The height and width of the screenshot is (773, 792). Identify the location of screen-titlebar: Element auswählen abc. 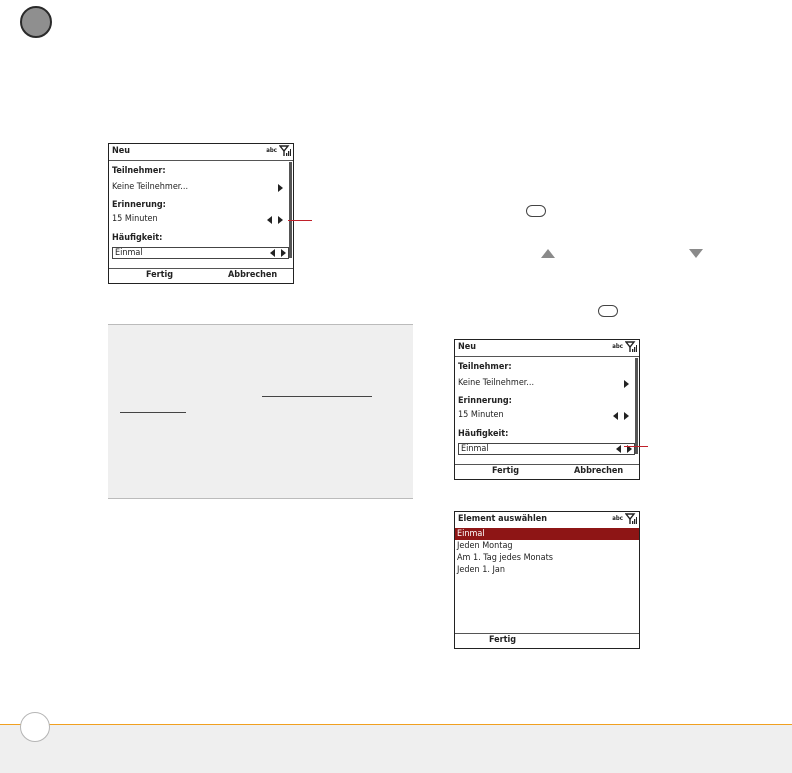
(547, 520).